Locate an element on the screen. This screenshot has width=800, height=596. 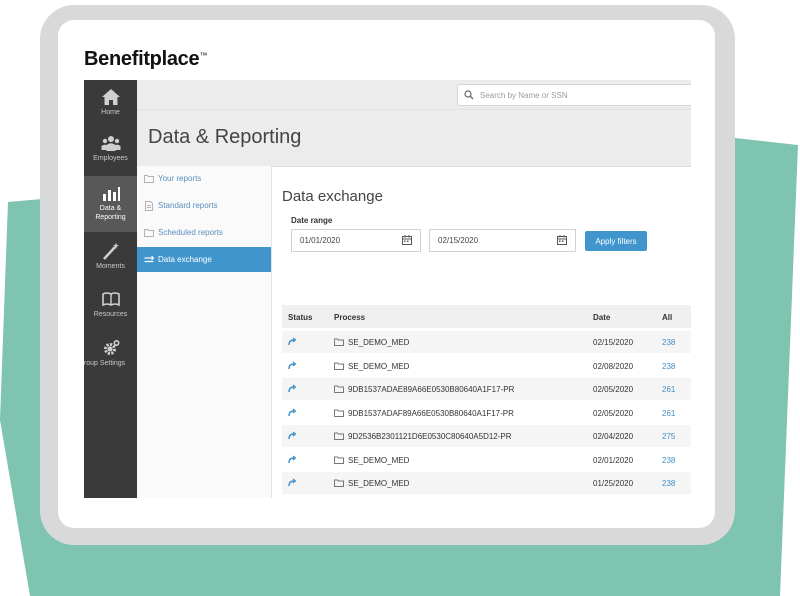
search-box is located at coordinates (574, 95).